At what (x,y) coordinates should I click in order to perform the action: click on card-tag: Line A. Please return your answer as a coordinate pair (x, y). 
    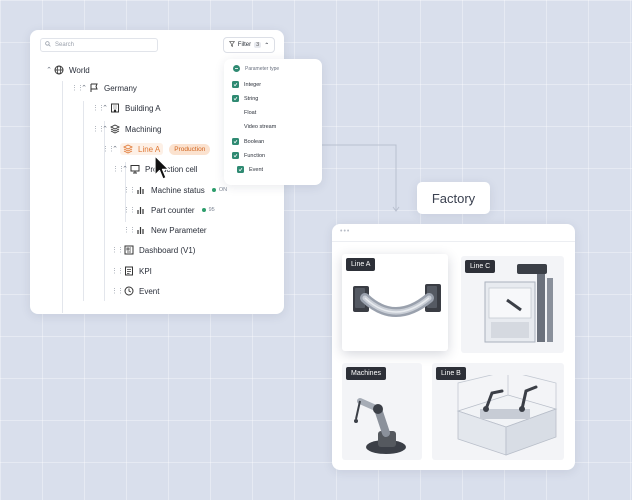
    Looking at the image, I should click on (361, 264).